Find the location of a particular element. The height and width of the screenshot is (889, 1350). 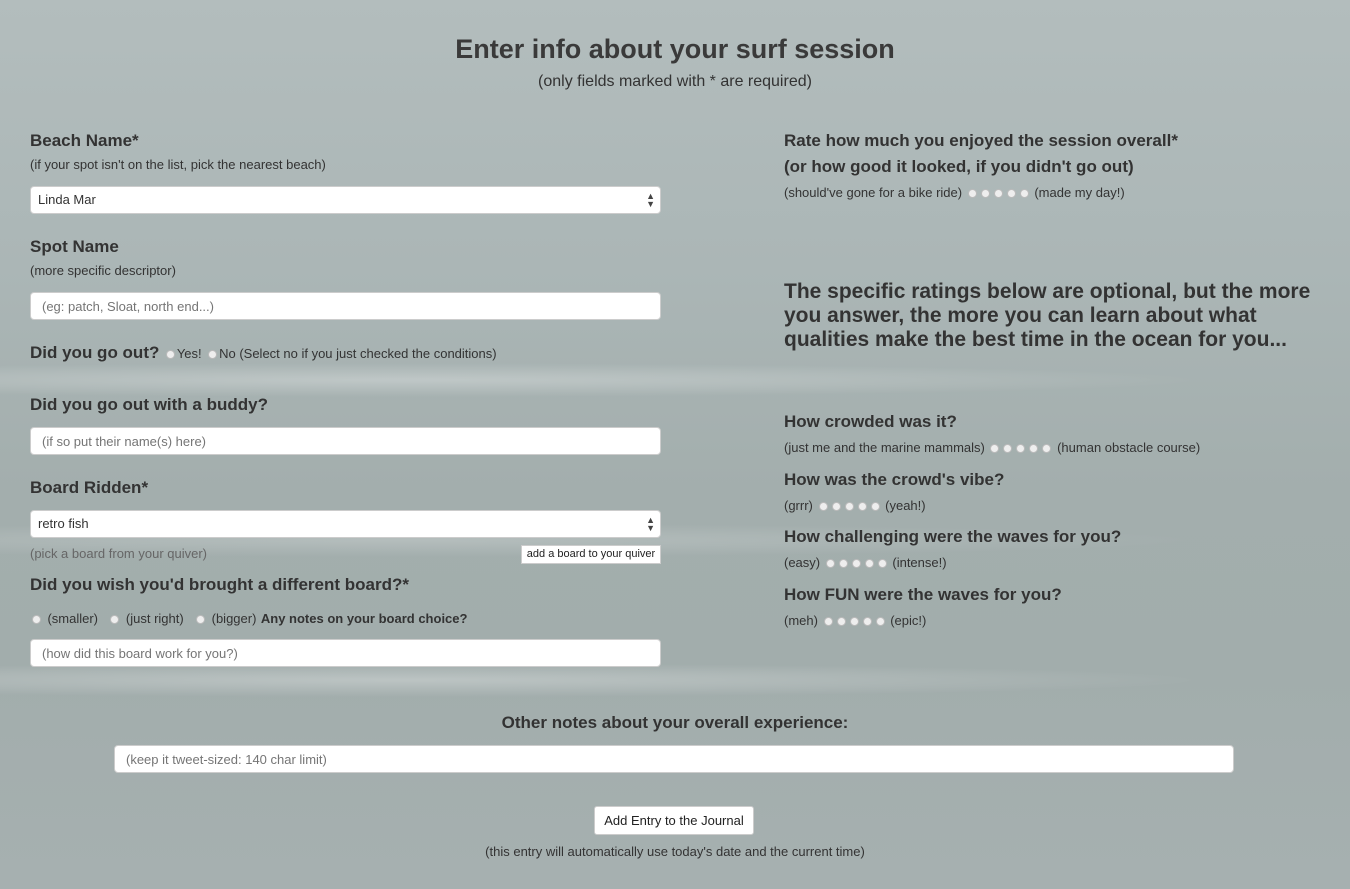

fun-high: (epic!) is located at coordinates (908, 620).